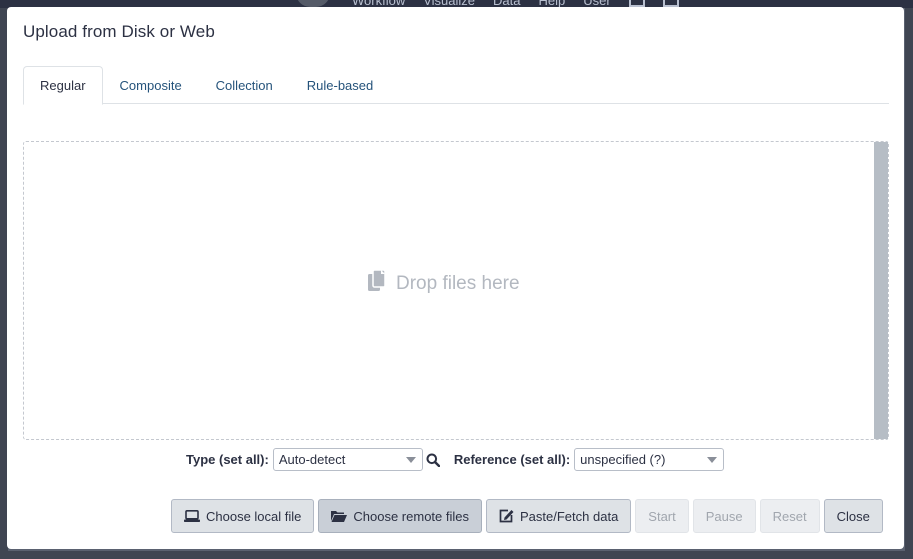 This screenshot has width=913, height=559. Describe the element at coordinates (227, 459) in the screenshot. I see `type-label: Type (set all):` at that location.